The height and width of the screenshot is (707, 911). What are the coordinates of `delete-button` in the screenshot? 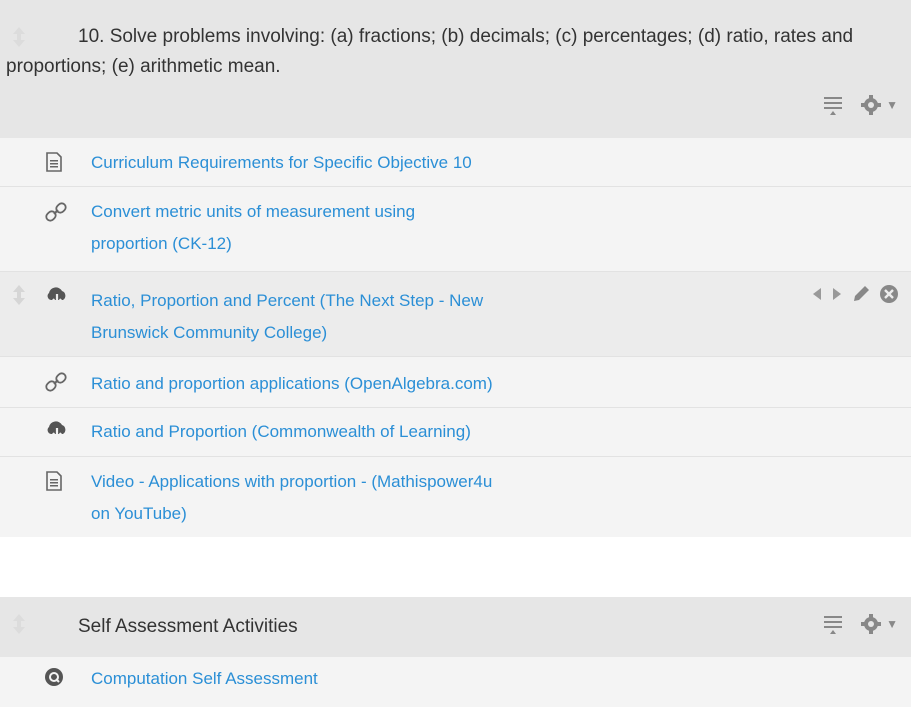 It's located at (889, 294).